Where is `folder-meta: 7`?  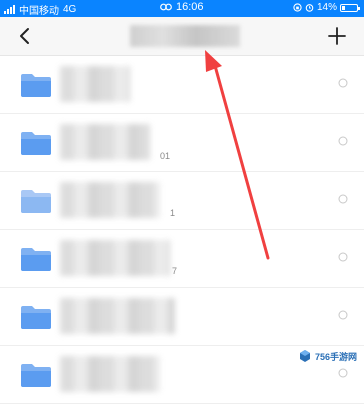
folder-meta: 7 is located at coordinates (175, 271).